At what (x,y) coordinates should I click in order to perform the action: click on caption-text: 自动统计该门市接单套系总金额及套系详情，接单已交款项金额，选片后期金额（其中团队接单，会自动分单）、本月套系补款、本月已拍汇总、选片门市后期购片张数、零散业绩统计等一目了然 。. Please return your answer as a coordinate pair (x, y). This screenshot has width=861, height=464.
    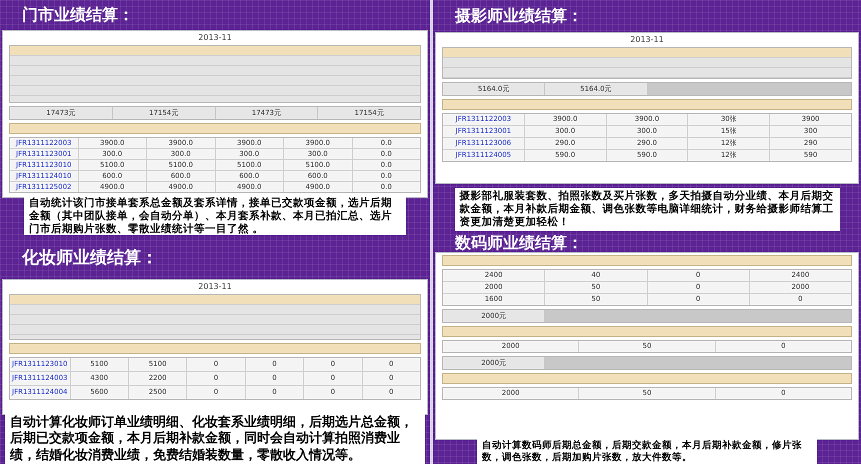
    Looking at the image, I should click on (215, 214).